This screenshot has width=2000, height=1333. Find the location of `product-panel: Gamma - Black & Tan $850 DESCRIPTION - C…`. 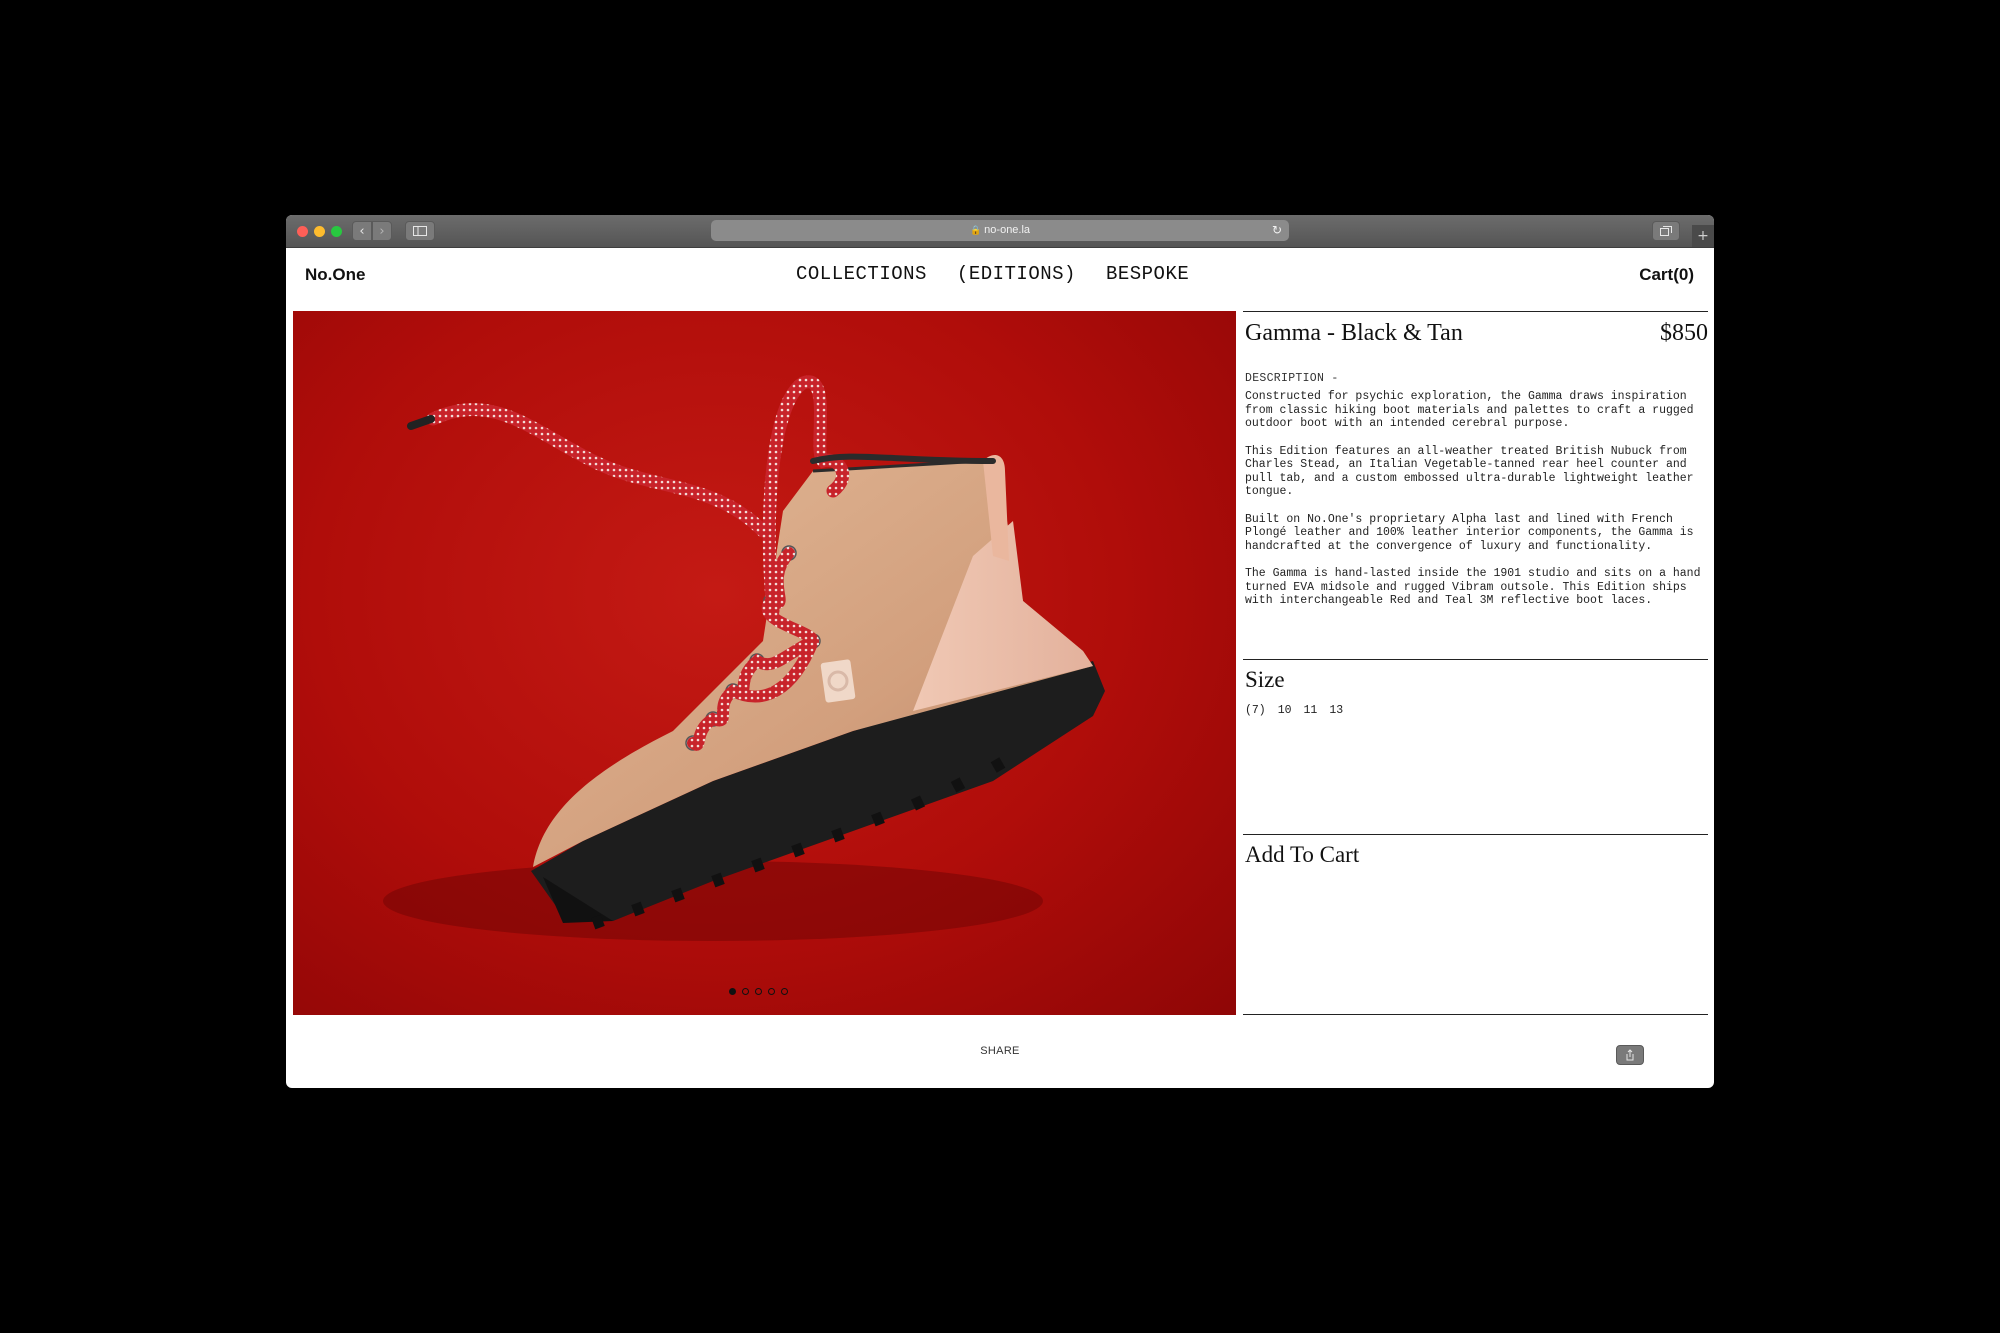

product-panel: Gamma - Black & Tan $850 DESCRIPTION - C… is located at coordinates (1475, 663).